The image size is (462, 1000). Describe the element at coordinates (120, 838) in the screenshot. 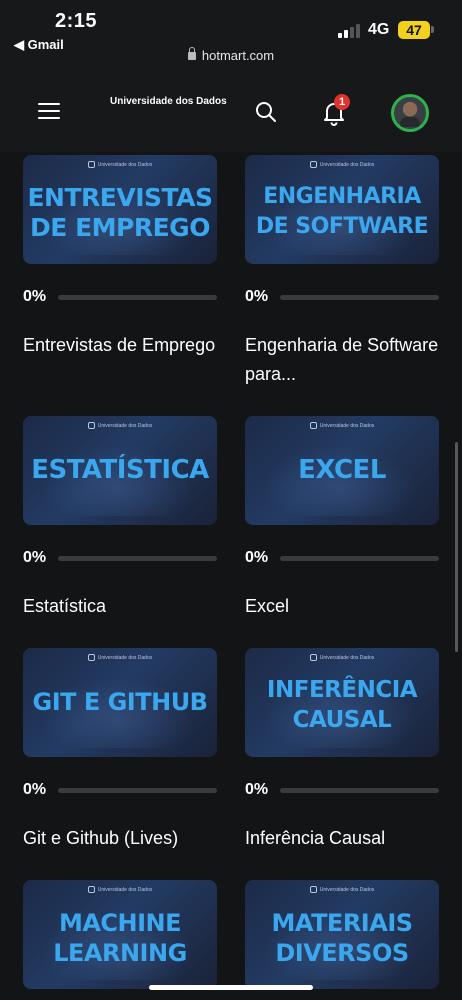

I see `course-title: Git e Github (Lives)` at that location.